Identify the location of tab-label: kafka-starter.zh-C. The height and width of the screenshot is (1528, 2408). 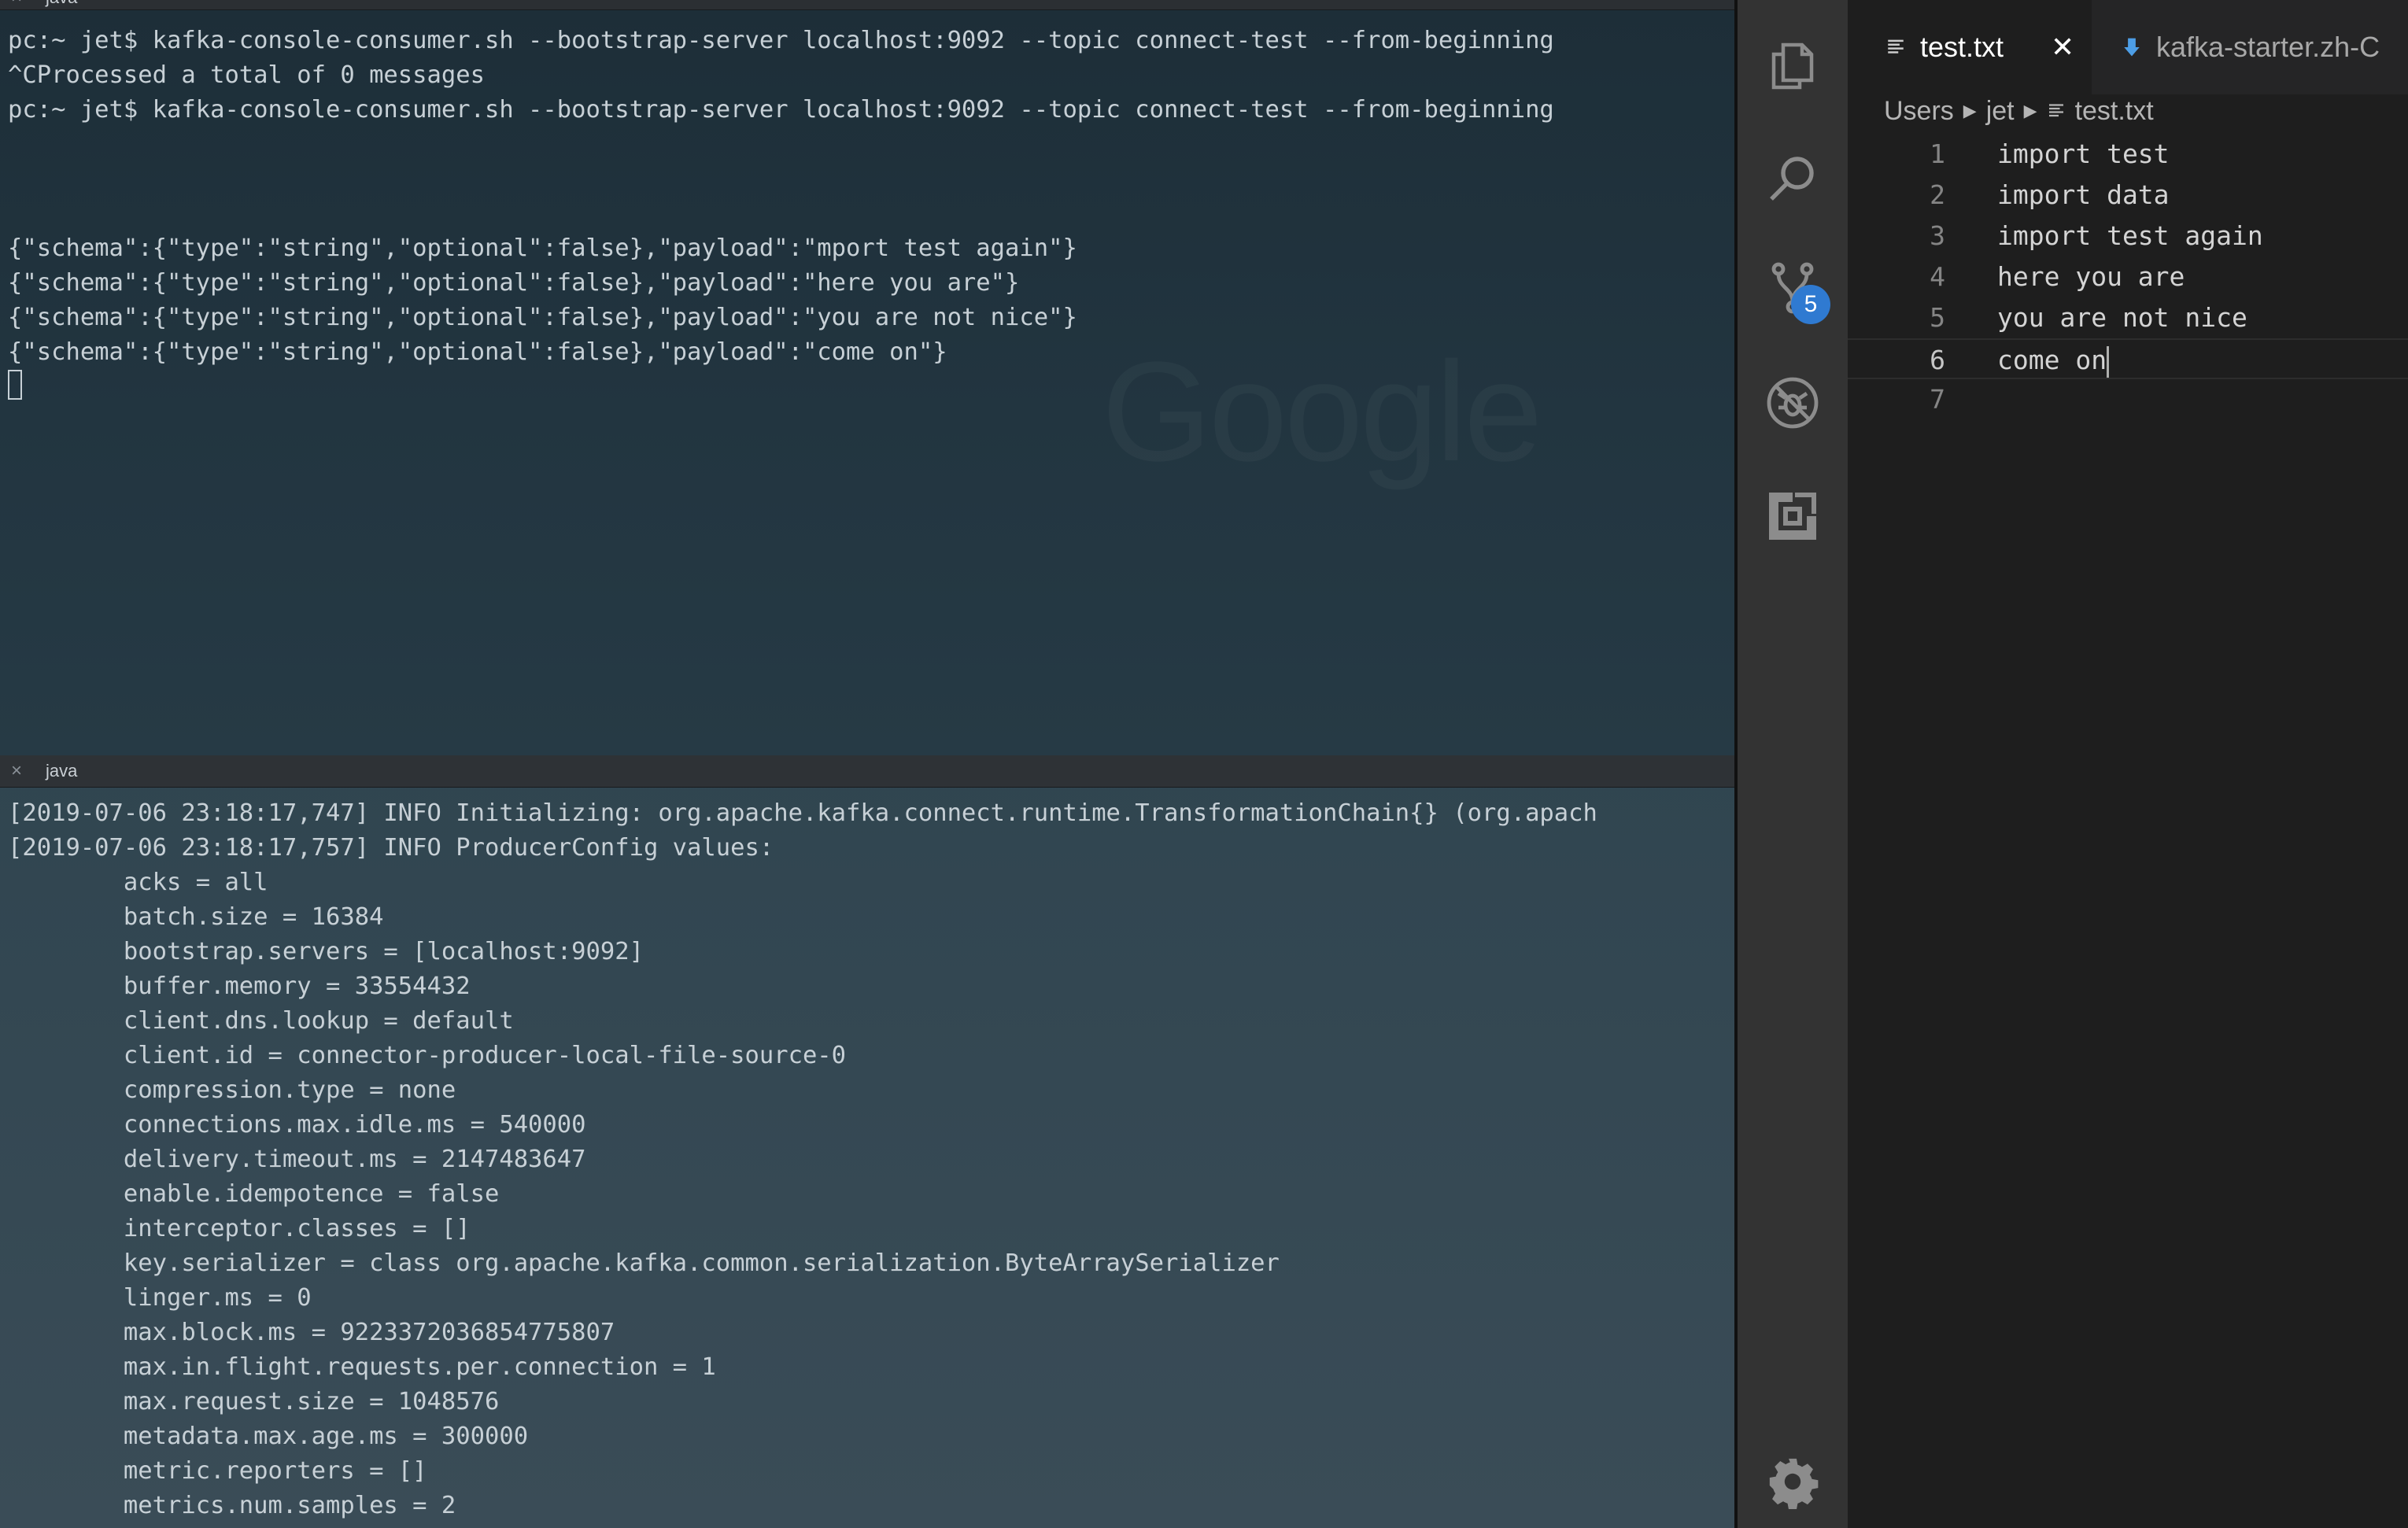
(2268, 47).